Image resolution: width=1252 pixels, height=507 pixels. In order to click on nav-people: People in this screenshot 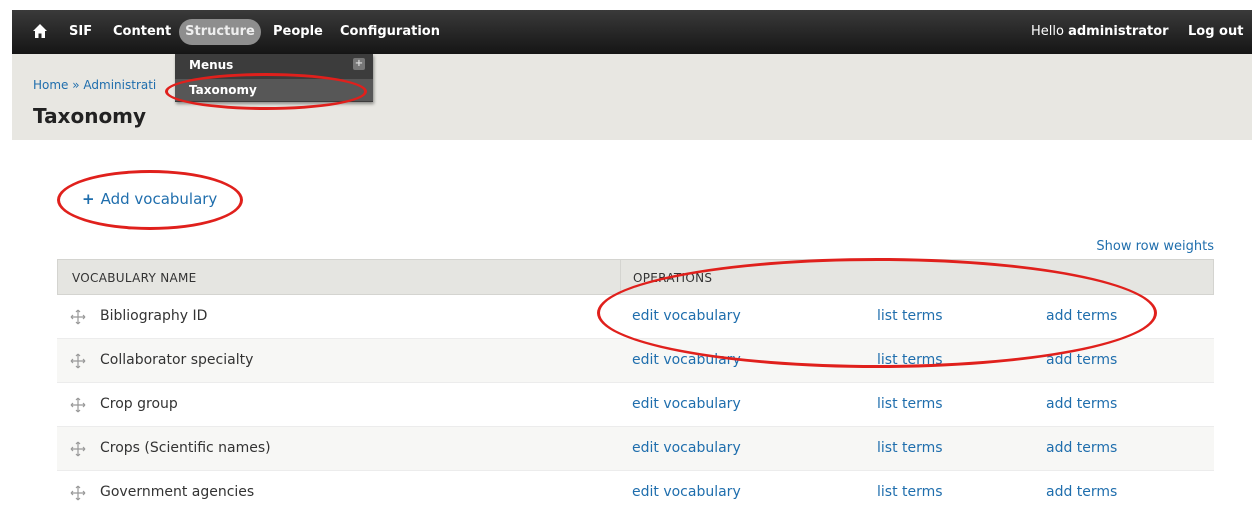, I will do `click(298, 31)`.